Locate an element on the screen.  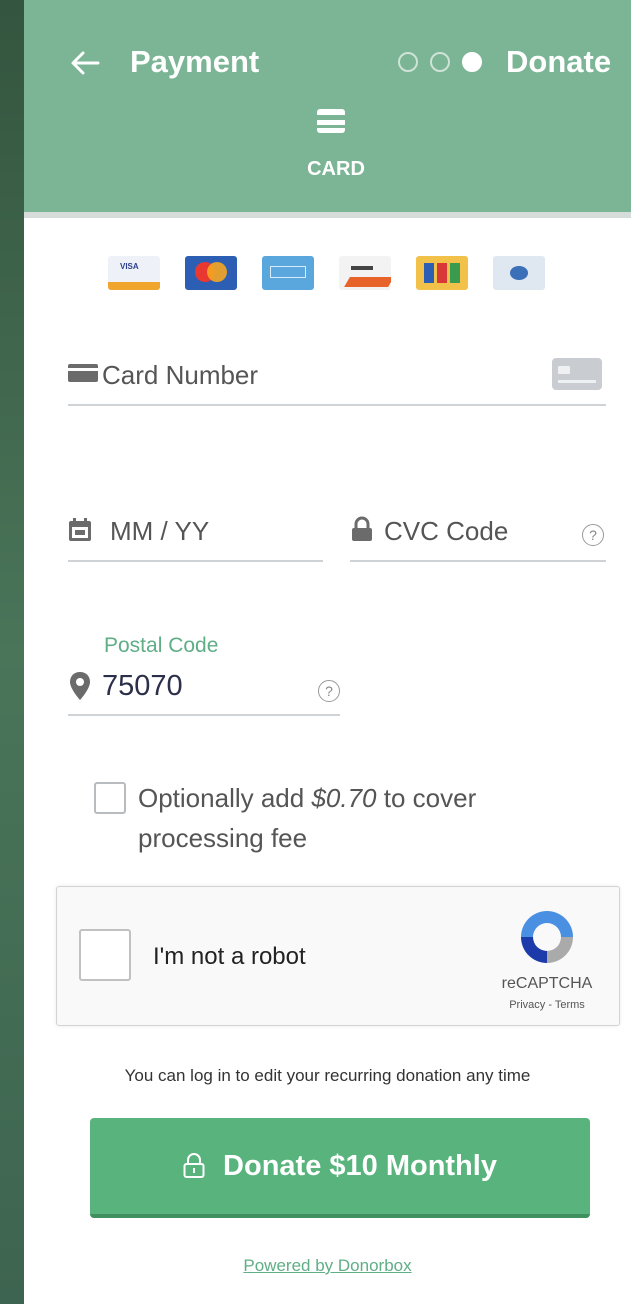
expiry-label: MM / YY is located at coordinates (160, 531).